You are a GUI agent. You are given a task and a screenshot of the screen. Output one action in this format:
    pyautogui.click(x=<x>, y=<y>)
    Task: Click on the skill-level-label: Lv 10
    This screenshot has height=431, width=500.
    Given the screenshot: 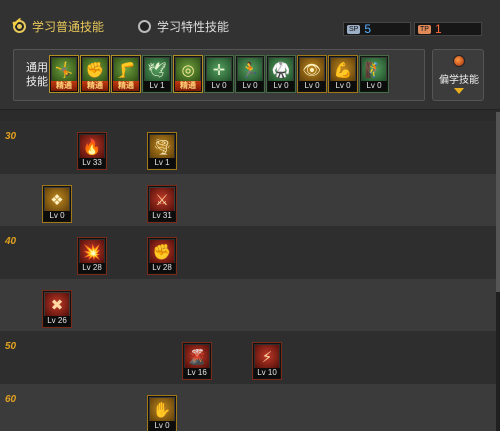 What is the action you would take?
    pyautogui.click(x=267, y=373)
    